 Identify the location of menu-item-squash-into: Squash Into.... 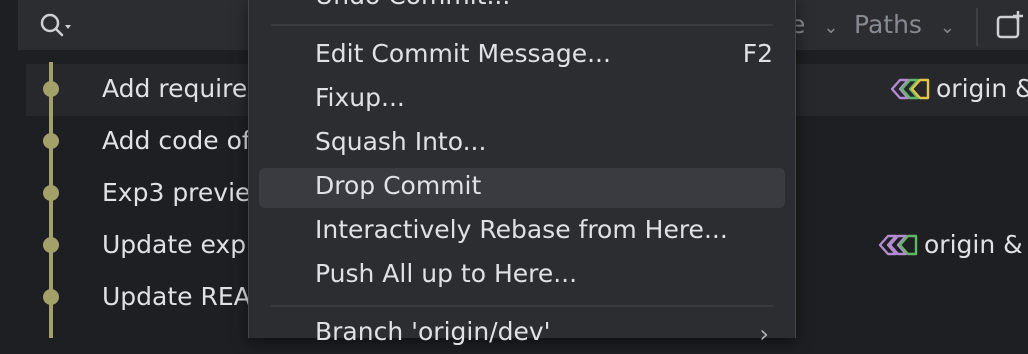
(522, 144).